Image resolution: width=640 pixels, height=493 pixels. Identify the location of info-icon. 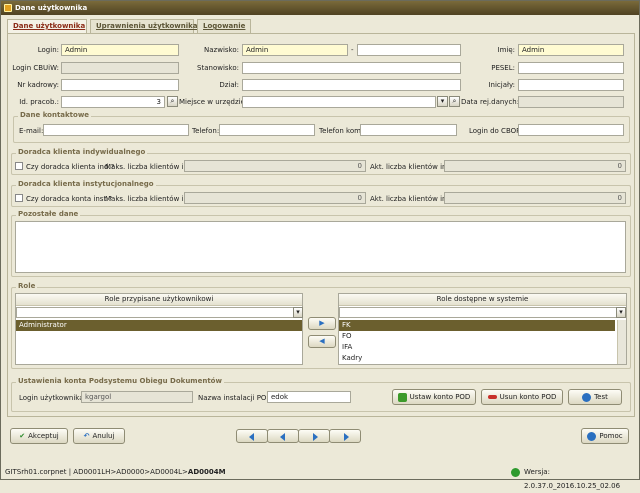
(587, 397).